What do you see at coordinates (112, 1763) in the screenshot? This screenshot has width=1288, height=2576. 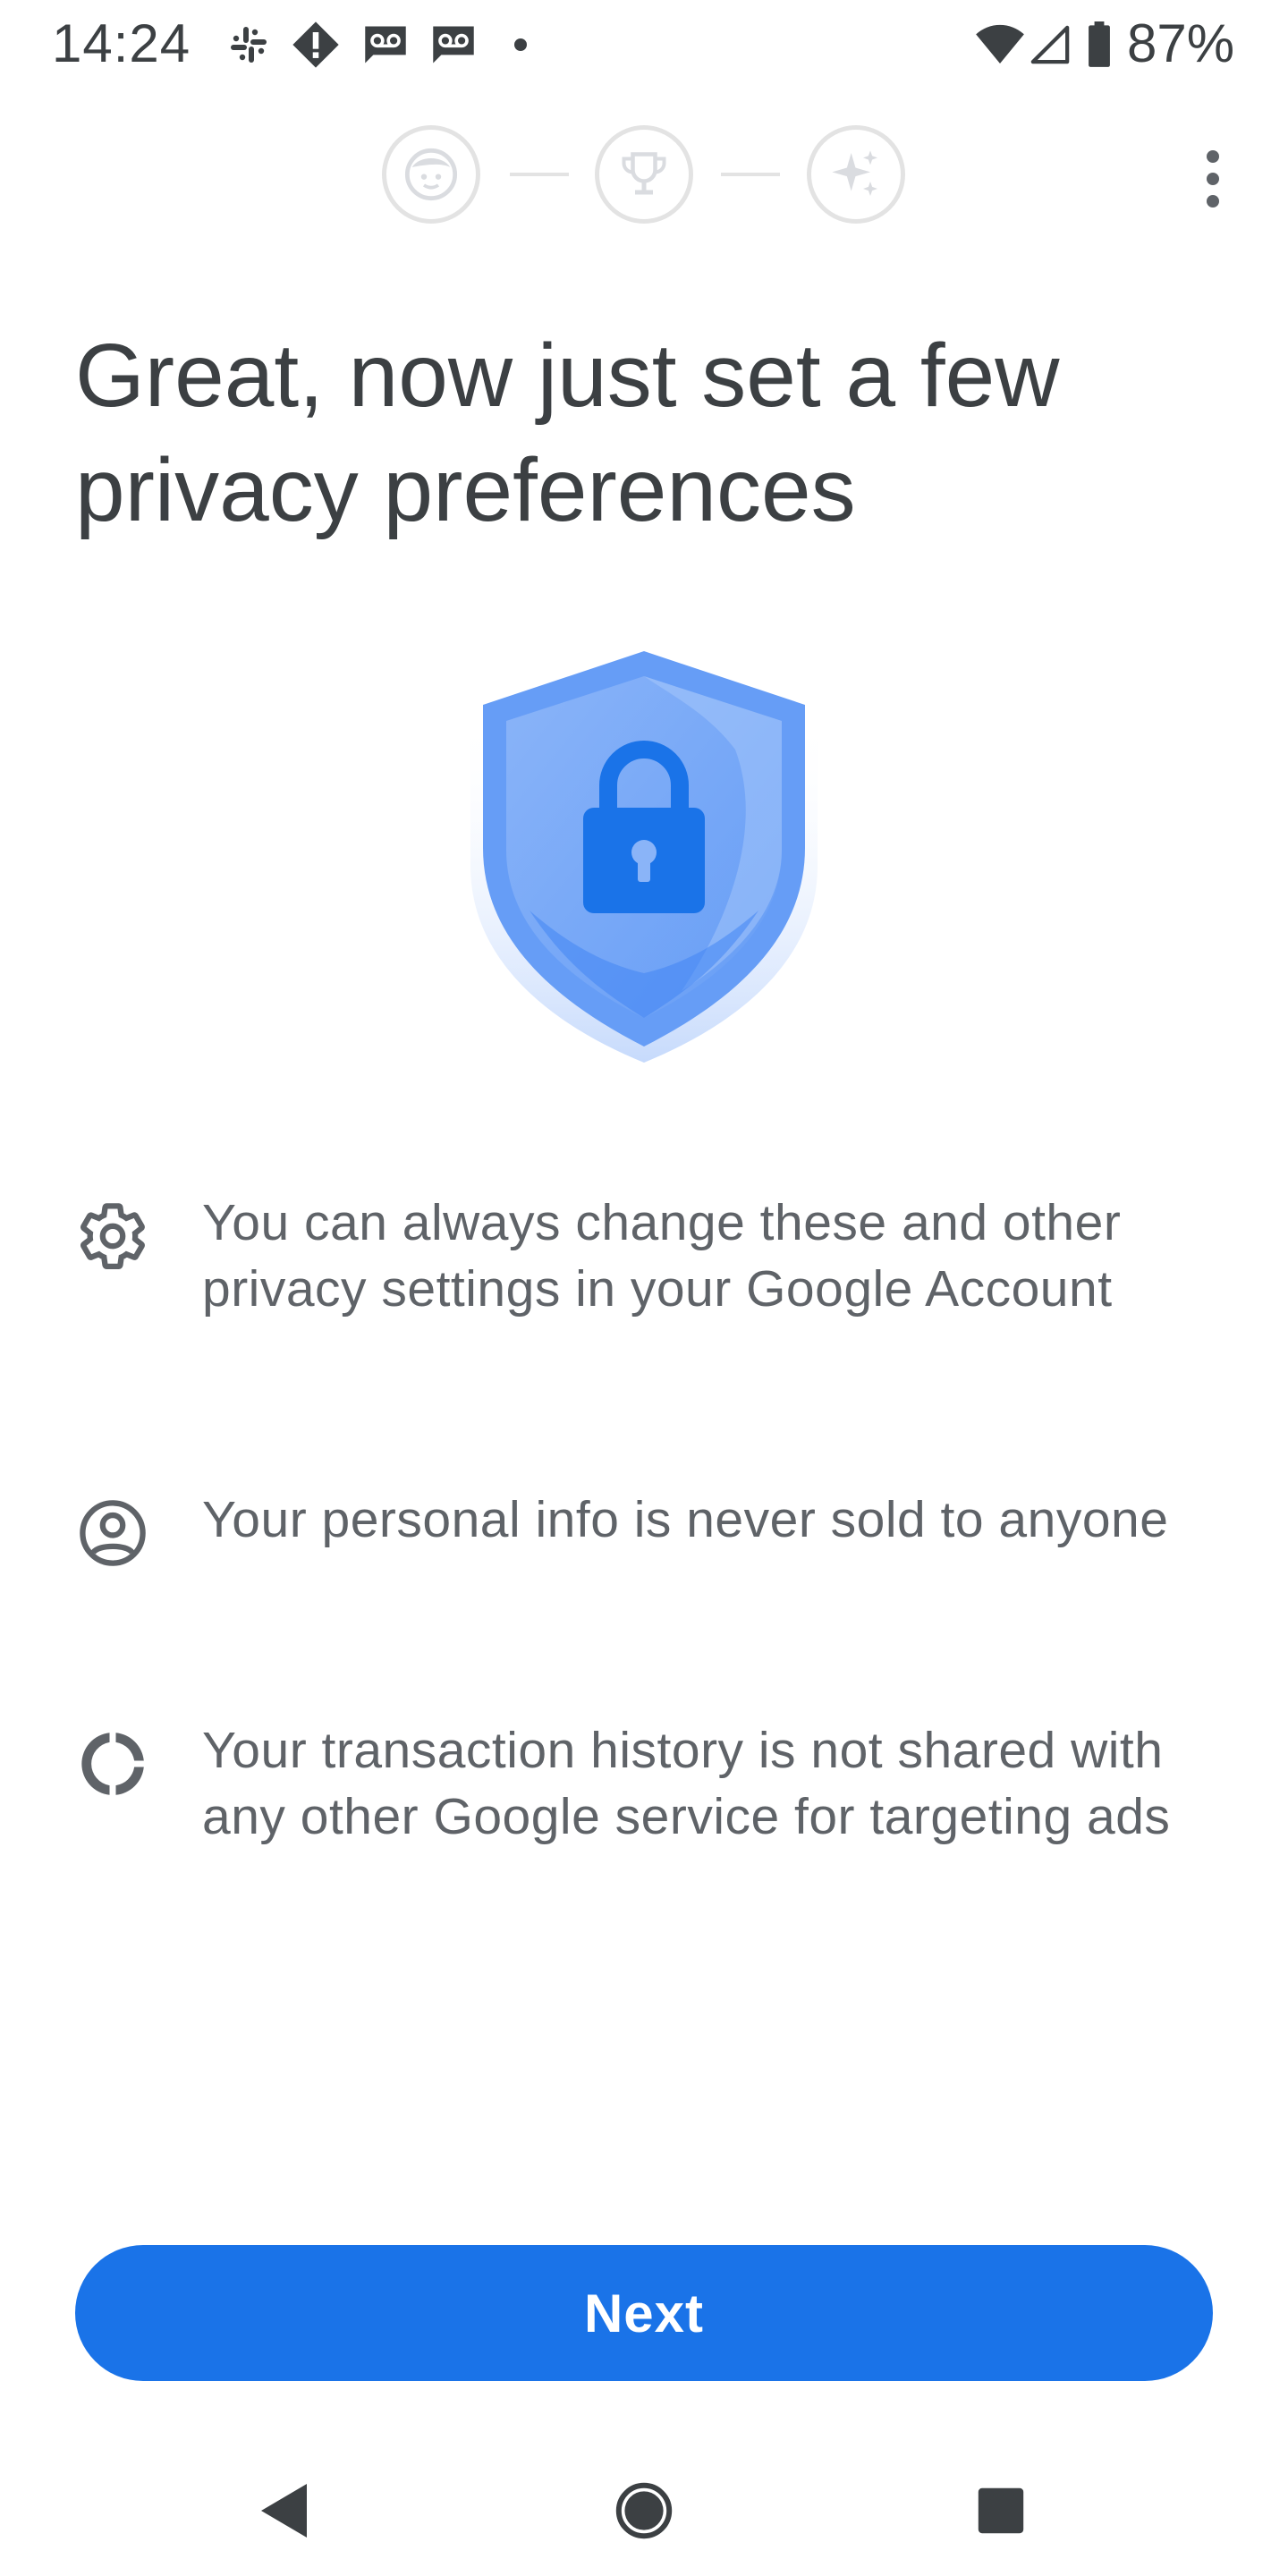 I see `donut-icon` at bounding box center [112, 1763].